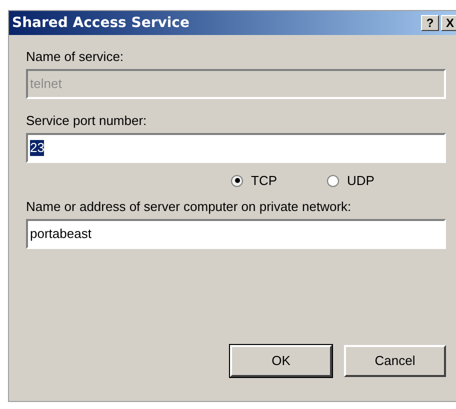 The height and width of the screenshot is (409, 456). I want to click on radio-label: TCP, so click(264, 181).